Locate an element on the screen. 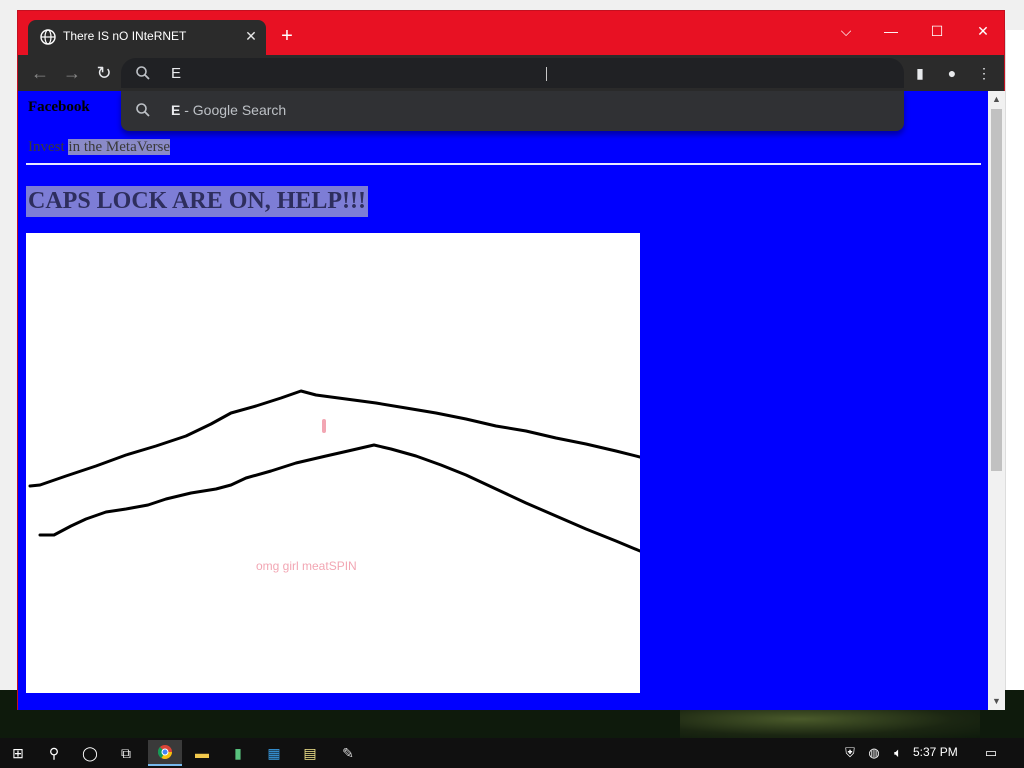  maximize-button: ☐ is located at coordinates (937, 31).